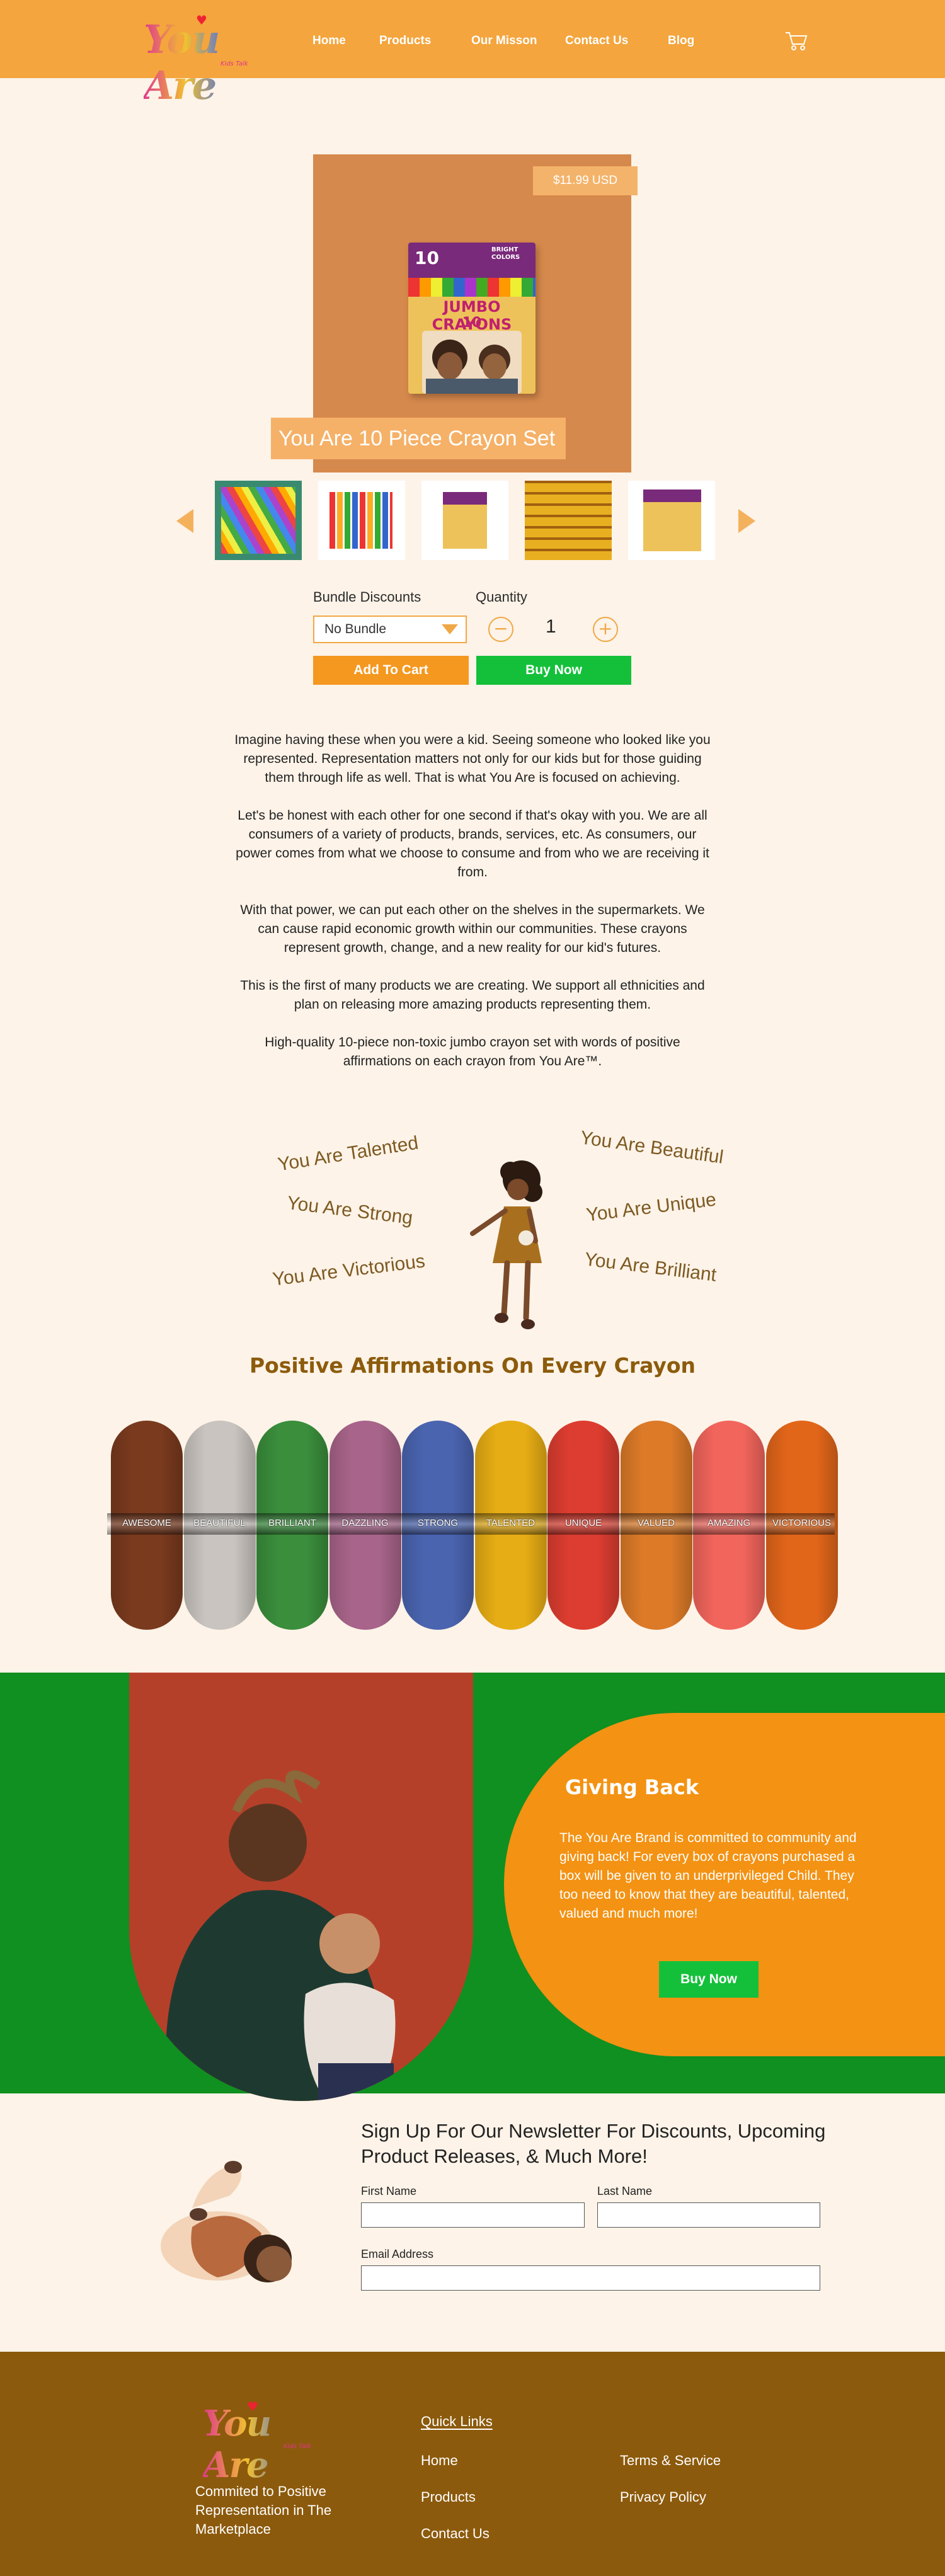  I want to click on brand-logo-text: You Are, so click(207, 62).